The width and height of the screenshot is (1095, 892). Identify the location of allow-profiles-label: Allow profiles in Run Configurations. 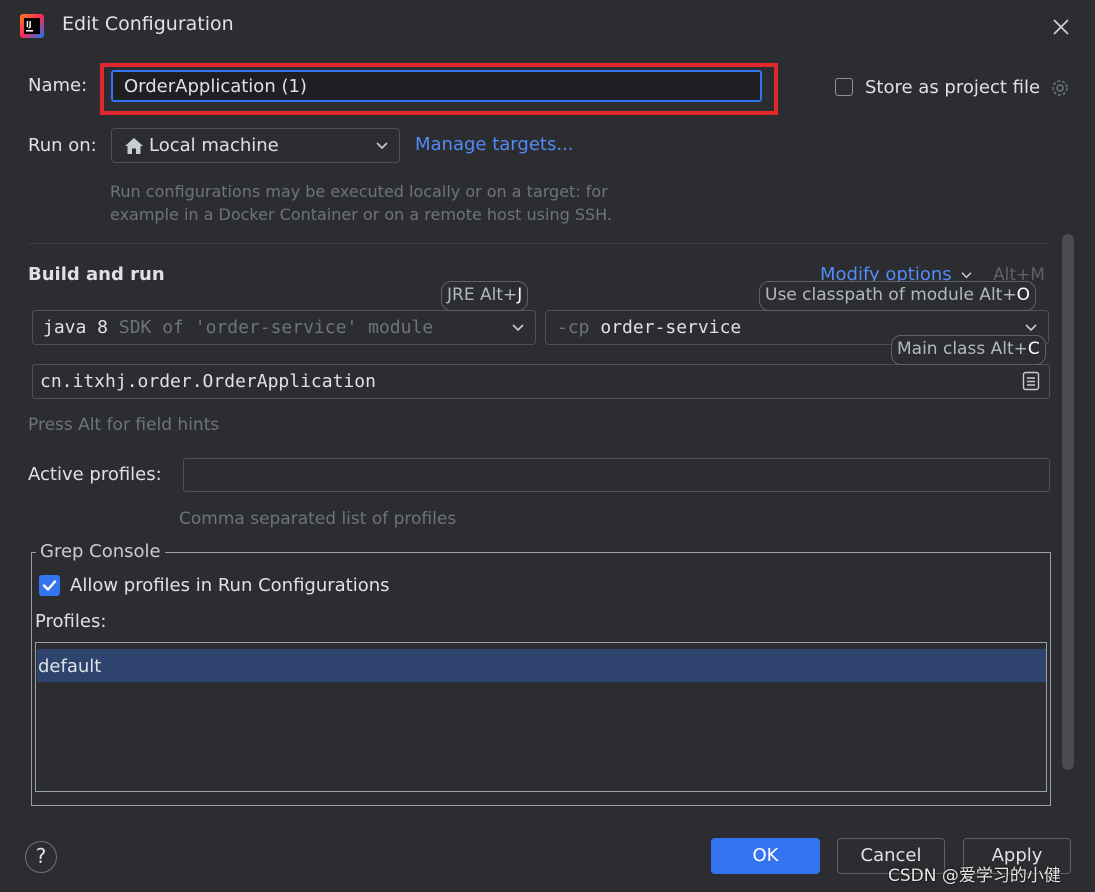
(230, 585).